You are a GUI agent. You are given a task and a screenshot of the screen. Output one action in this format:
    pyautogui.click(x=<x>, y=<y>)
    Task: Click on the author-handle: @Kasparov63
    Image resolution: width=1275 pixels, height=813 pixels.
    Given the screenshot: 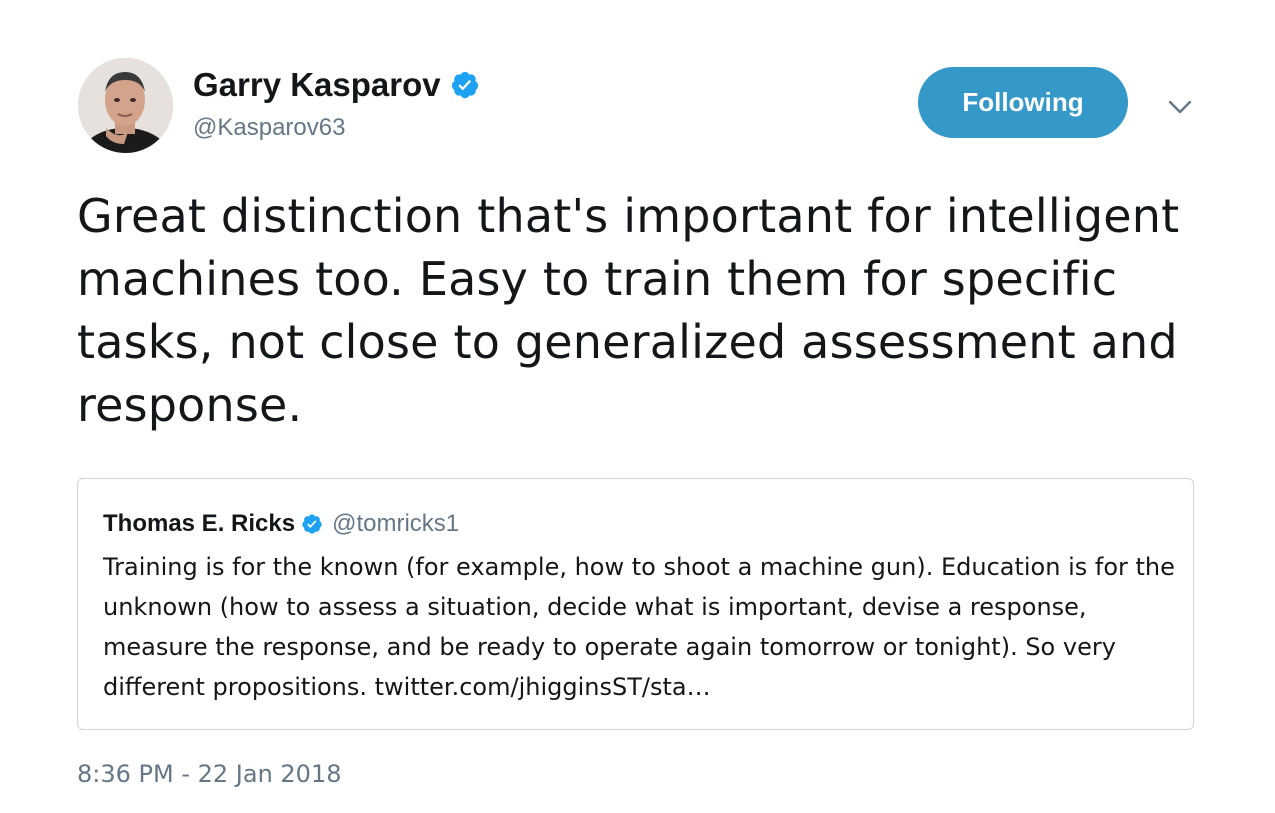 What is the action you would take?
    pyautogui.click(x=269, y=128)
    